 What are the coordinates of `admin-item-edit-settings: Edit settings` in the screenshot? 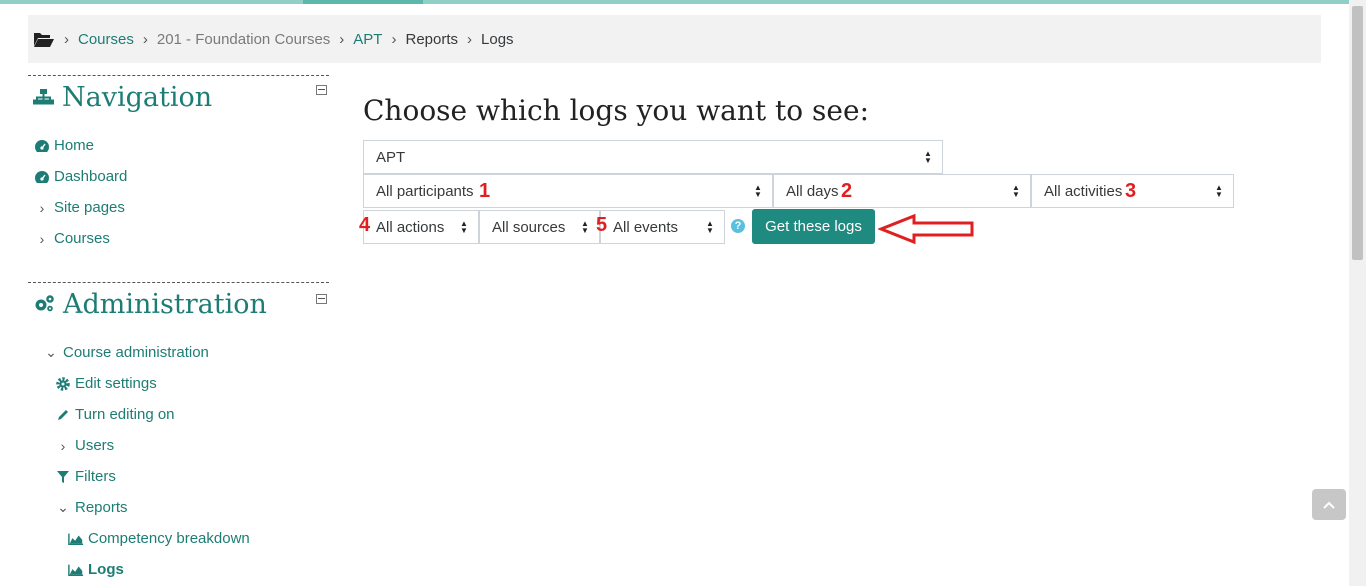 It's located at (106, 383).